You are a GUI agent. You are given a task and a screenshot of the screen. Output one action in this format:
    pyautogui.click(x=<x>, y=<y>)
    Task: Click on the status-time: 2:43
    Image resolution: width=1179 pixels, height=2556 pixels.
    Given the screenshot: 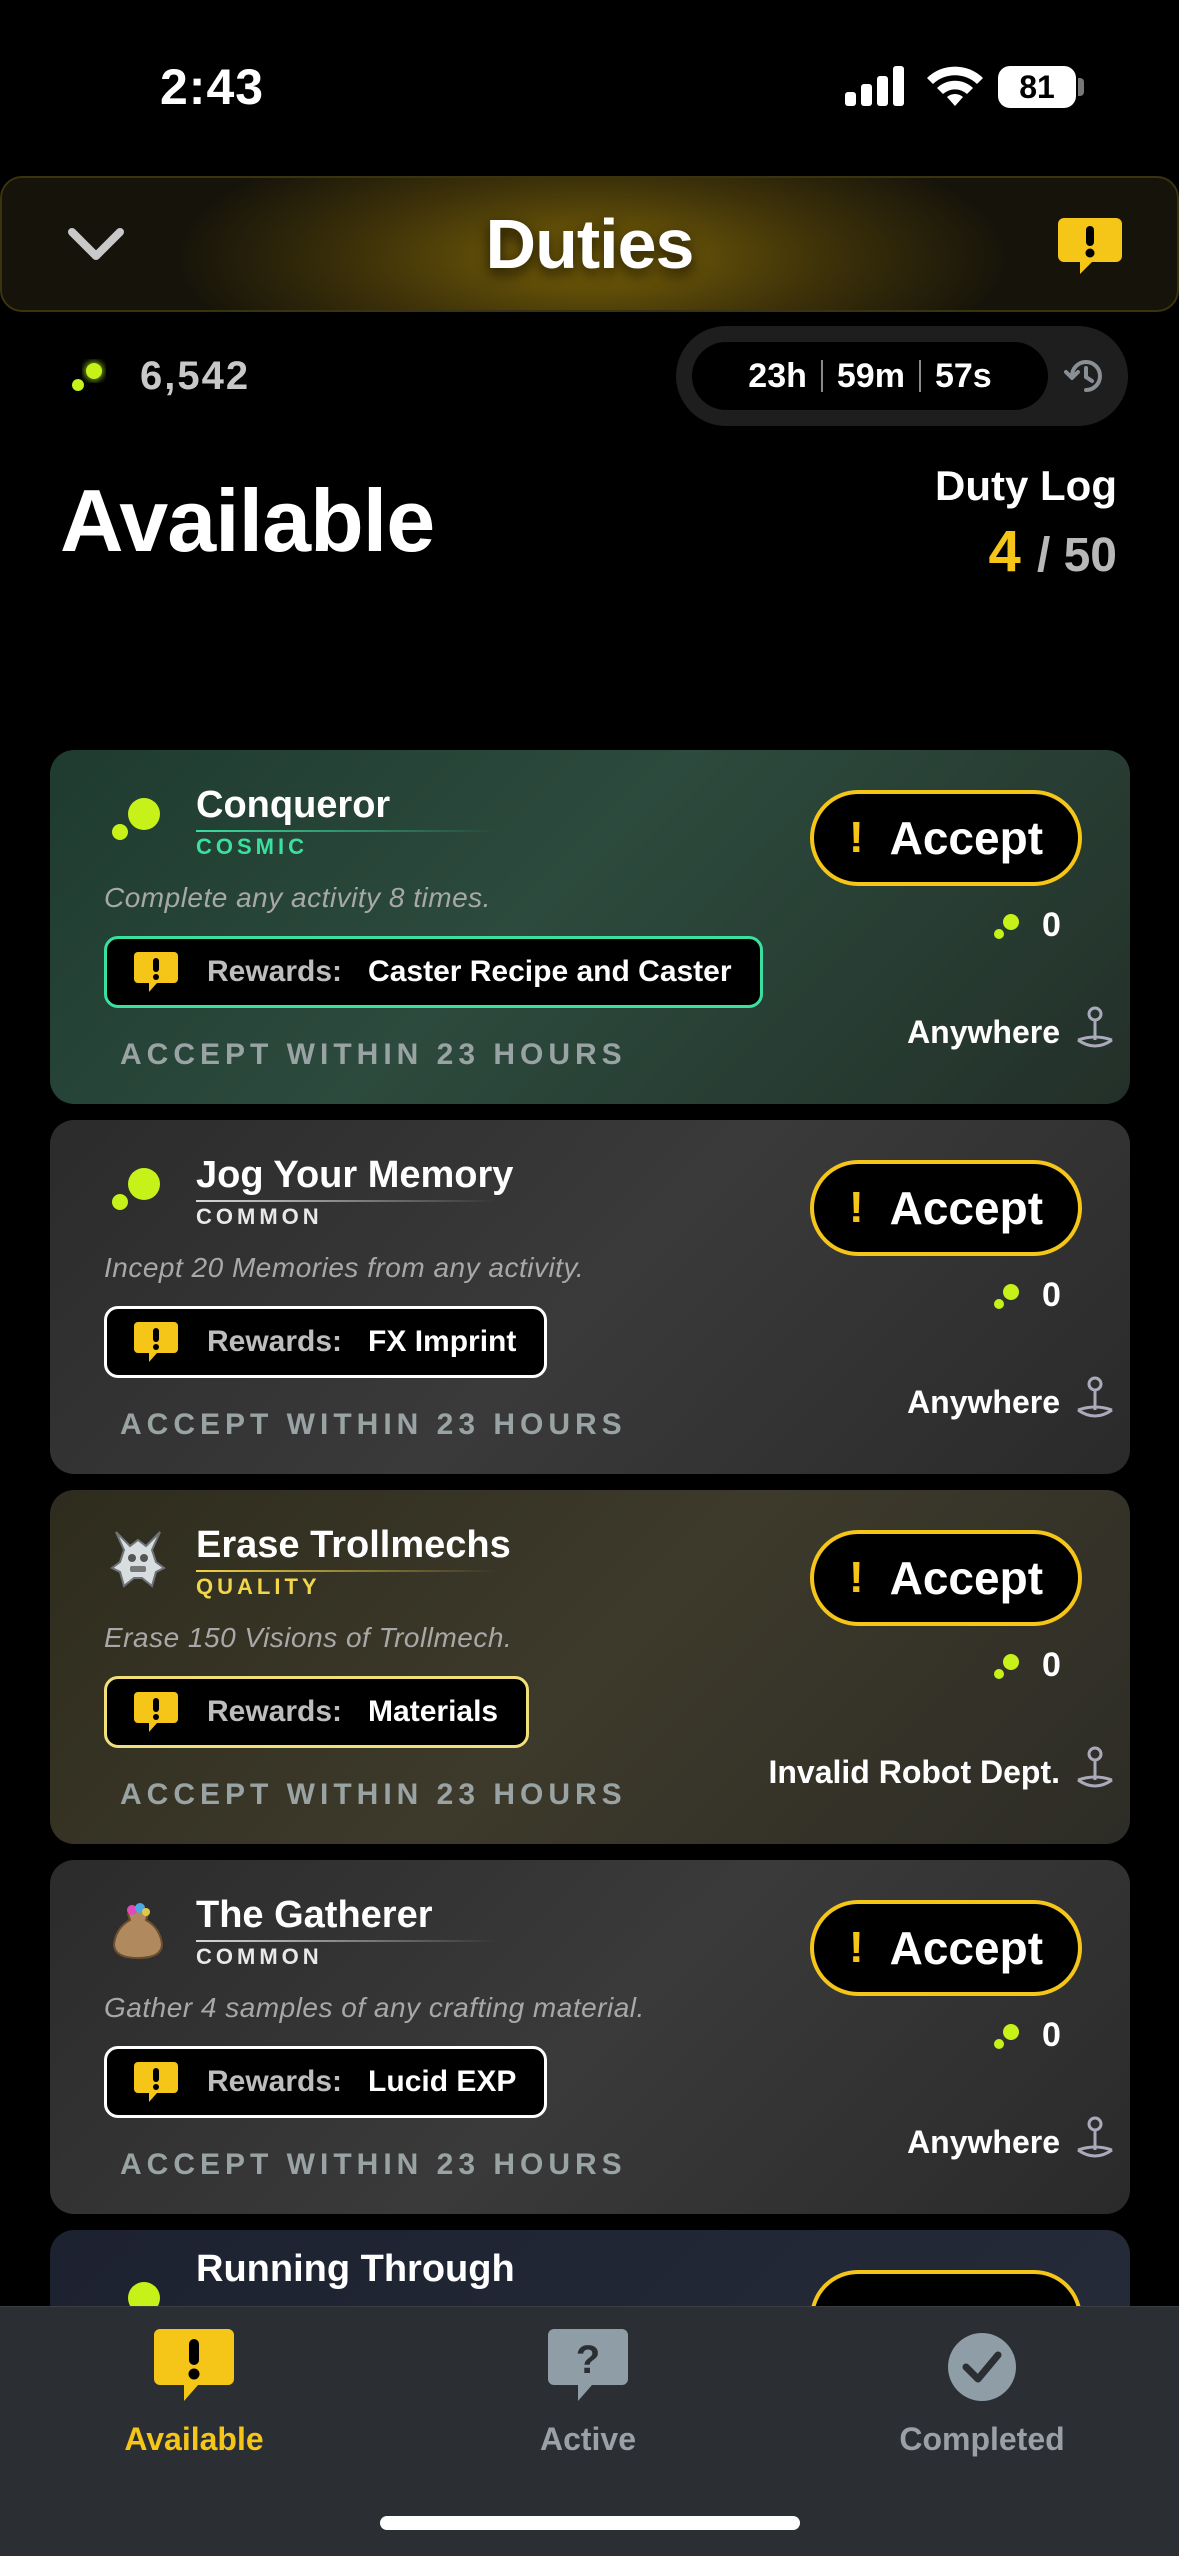 What is the action you would take?
    pyautogui.click(x=212, y=87)
    